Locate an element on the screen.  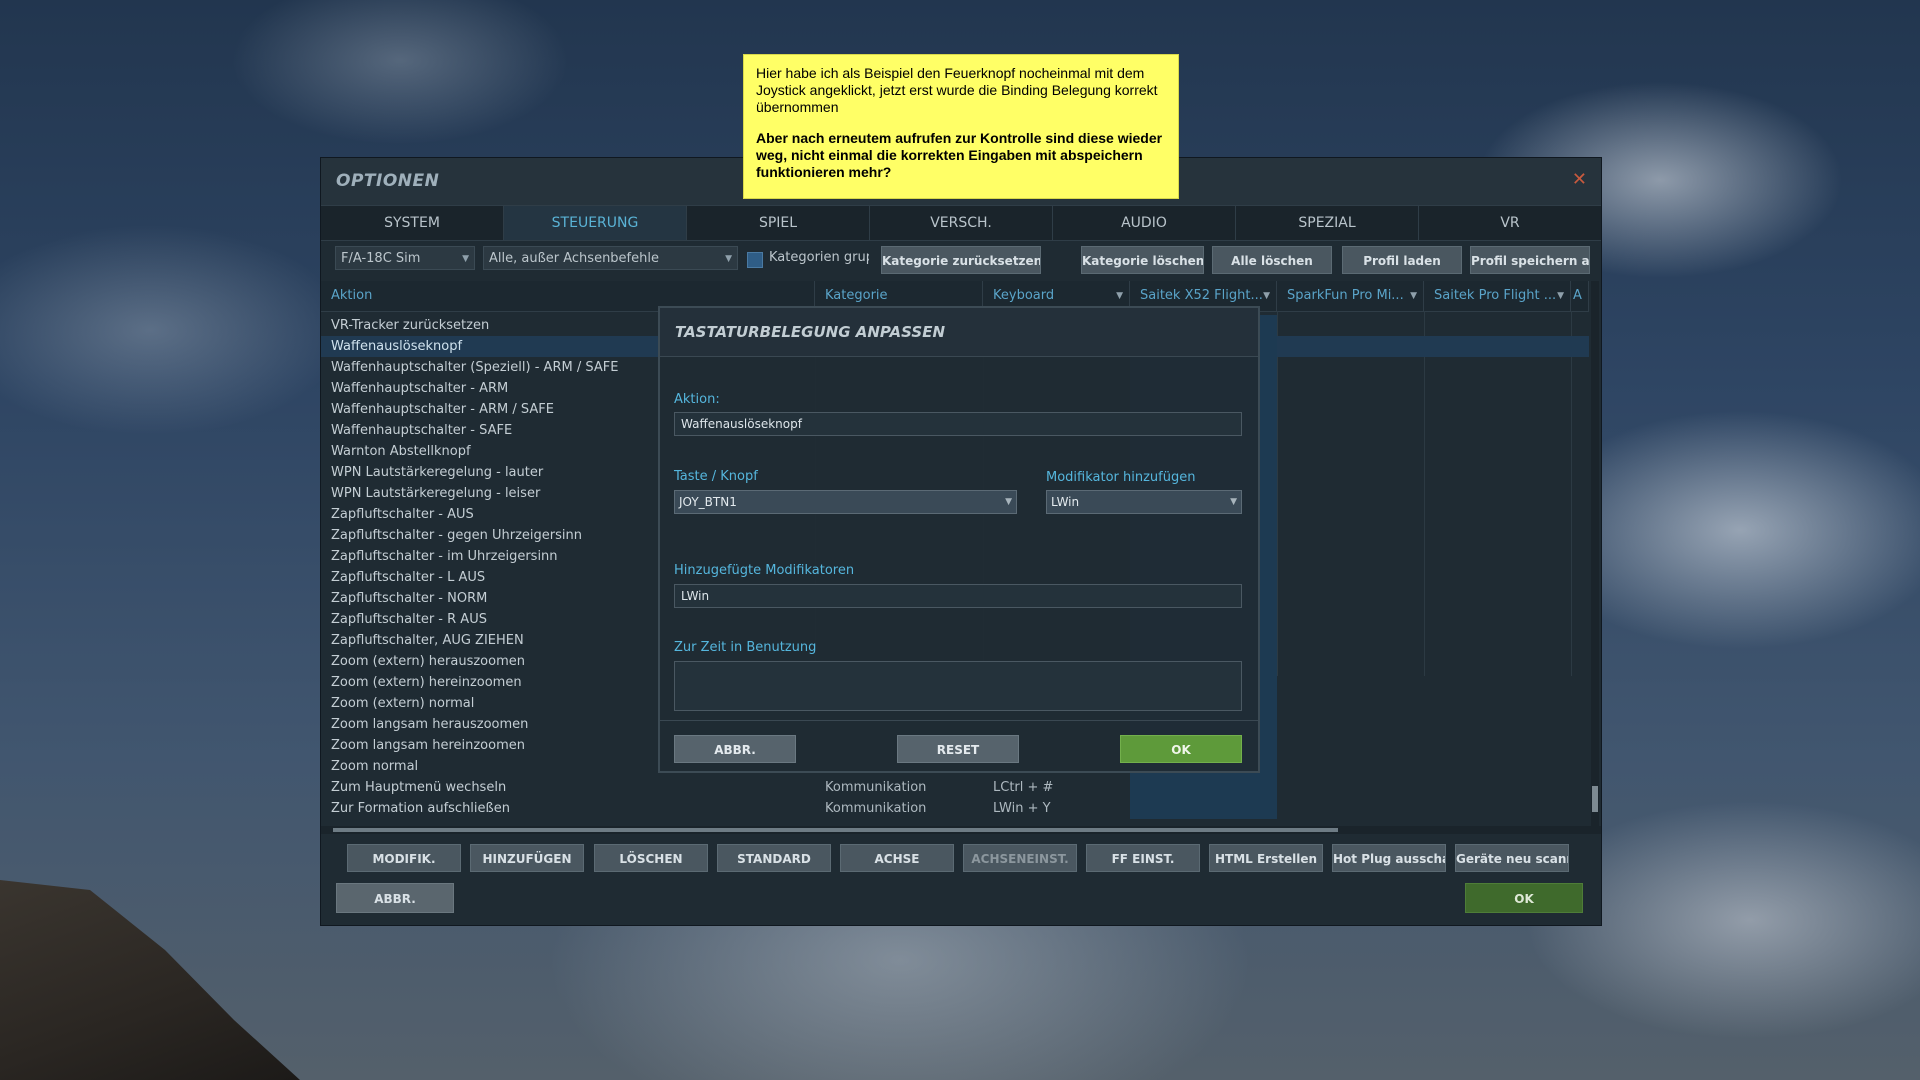
modifier-select-value: LWin is located at coordinates (1065, 502).